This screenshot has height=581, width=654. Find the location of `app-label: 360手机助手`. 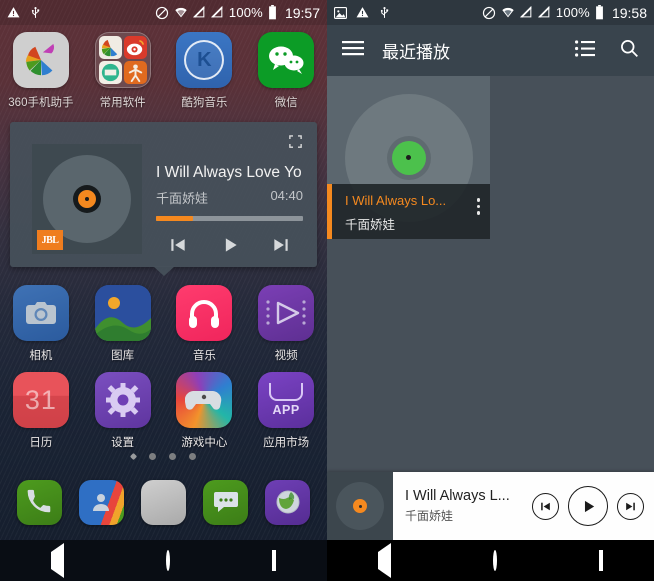

app-label: 360手机助手 is located at coordinates (41, 103).